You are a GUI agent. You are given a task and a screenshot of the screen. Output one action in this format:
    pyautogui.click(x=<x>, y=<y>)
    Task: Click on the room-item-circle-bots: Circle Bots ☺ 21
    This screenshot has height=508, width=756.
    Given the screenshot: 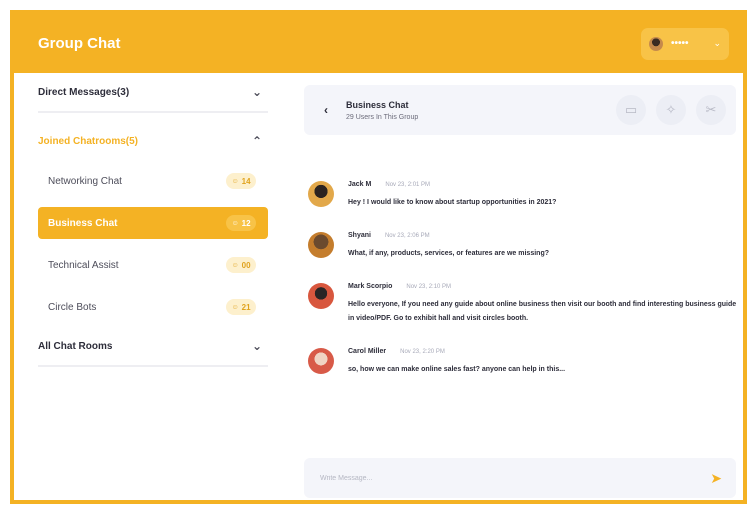 What is the action you would take?
    pyautogui.click(x=153, y=307)
    